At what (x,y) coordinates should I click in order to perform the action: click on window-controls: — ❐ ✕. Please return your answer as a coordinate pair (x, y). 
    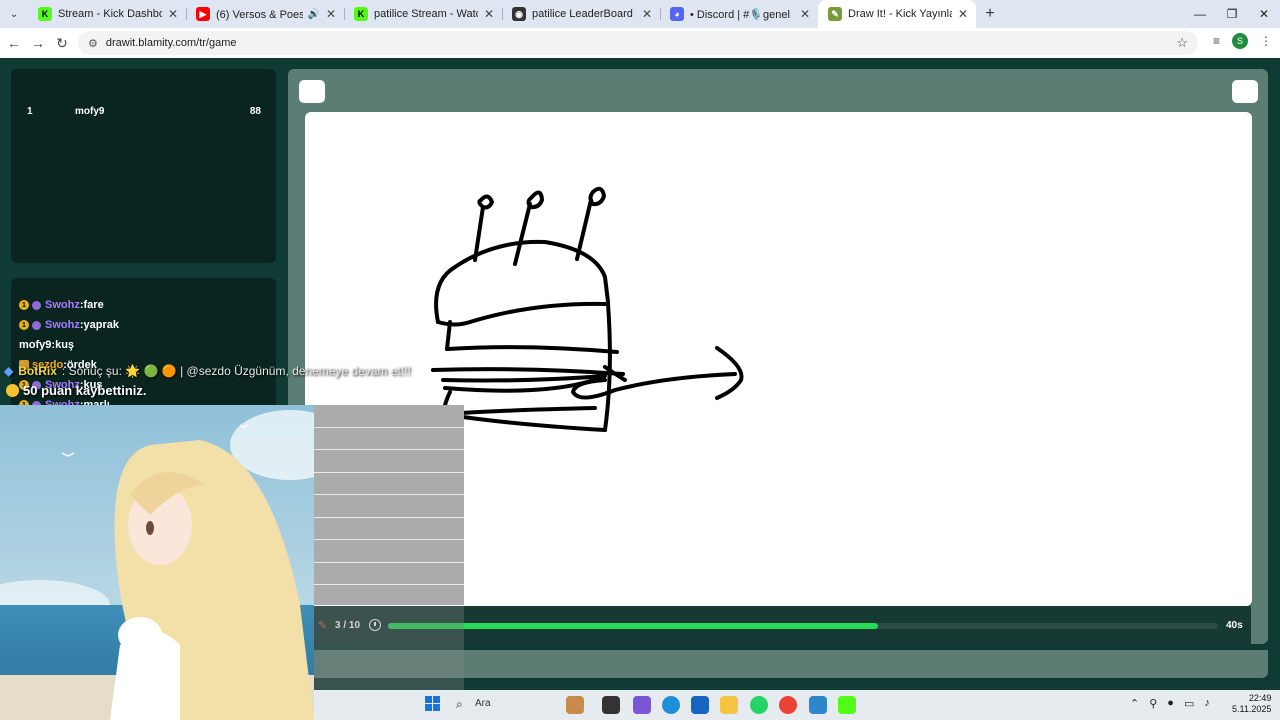
    Looking at the image, I should click on (1232, 14).